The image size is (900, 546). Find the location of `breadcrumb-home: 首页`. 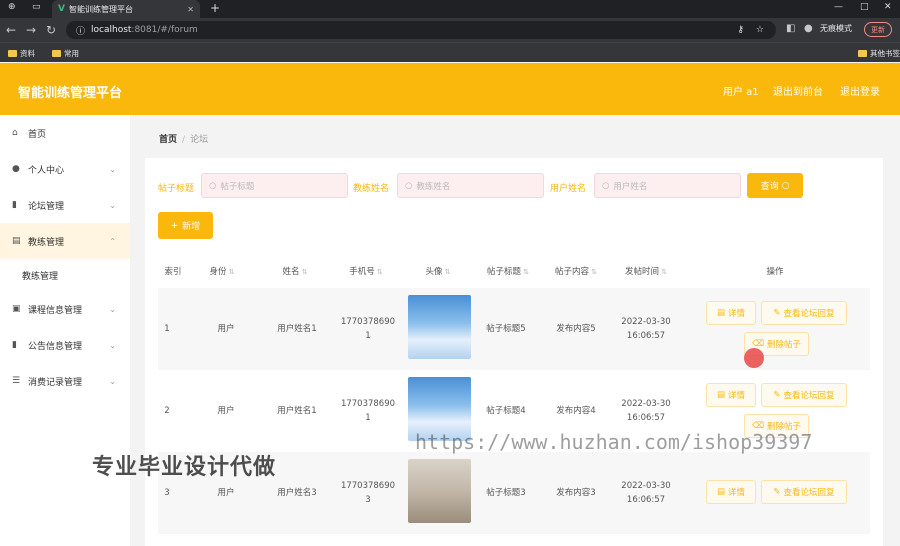

breadcrumb-home: 首页 is located at coordinates (168, 140).